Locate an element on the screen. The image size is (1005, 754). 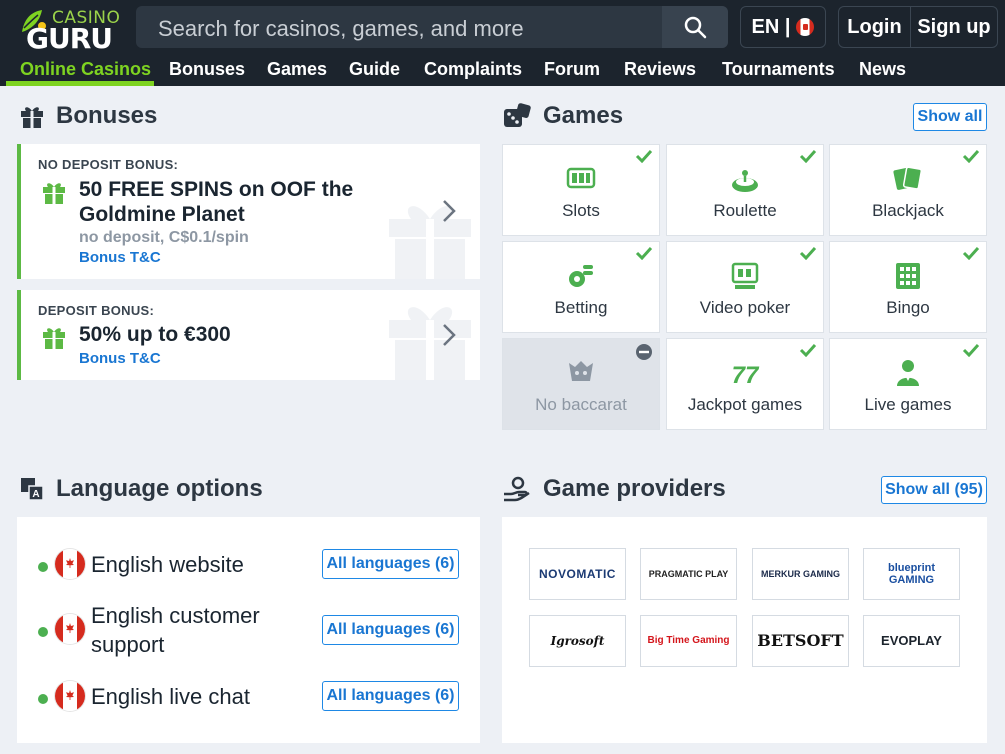
game-category-betting: Betting is located at coordinates (581, 287).